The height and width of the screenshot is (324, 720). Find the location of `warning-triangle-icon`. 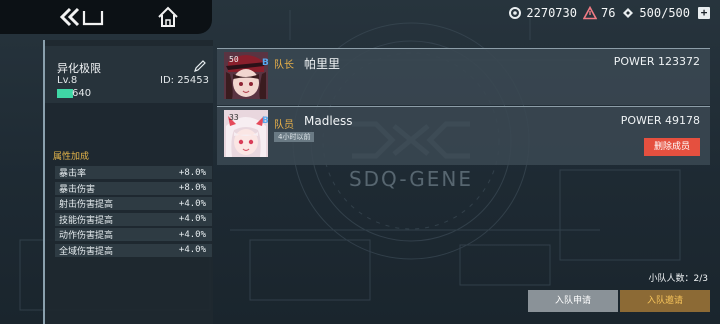

warning-triangle-icon is located at coordinates (589, 13).